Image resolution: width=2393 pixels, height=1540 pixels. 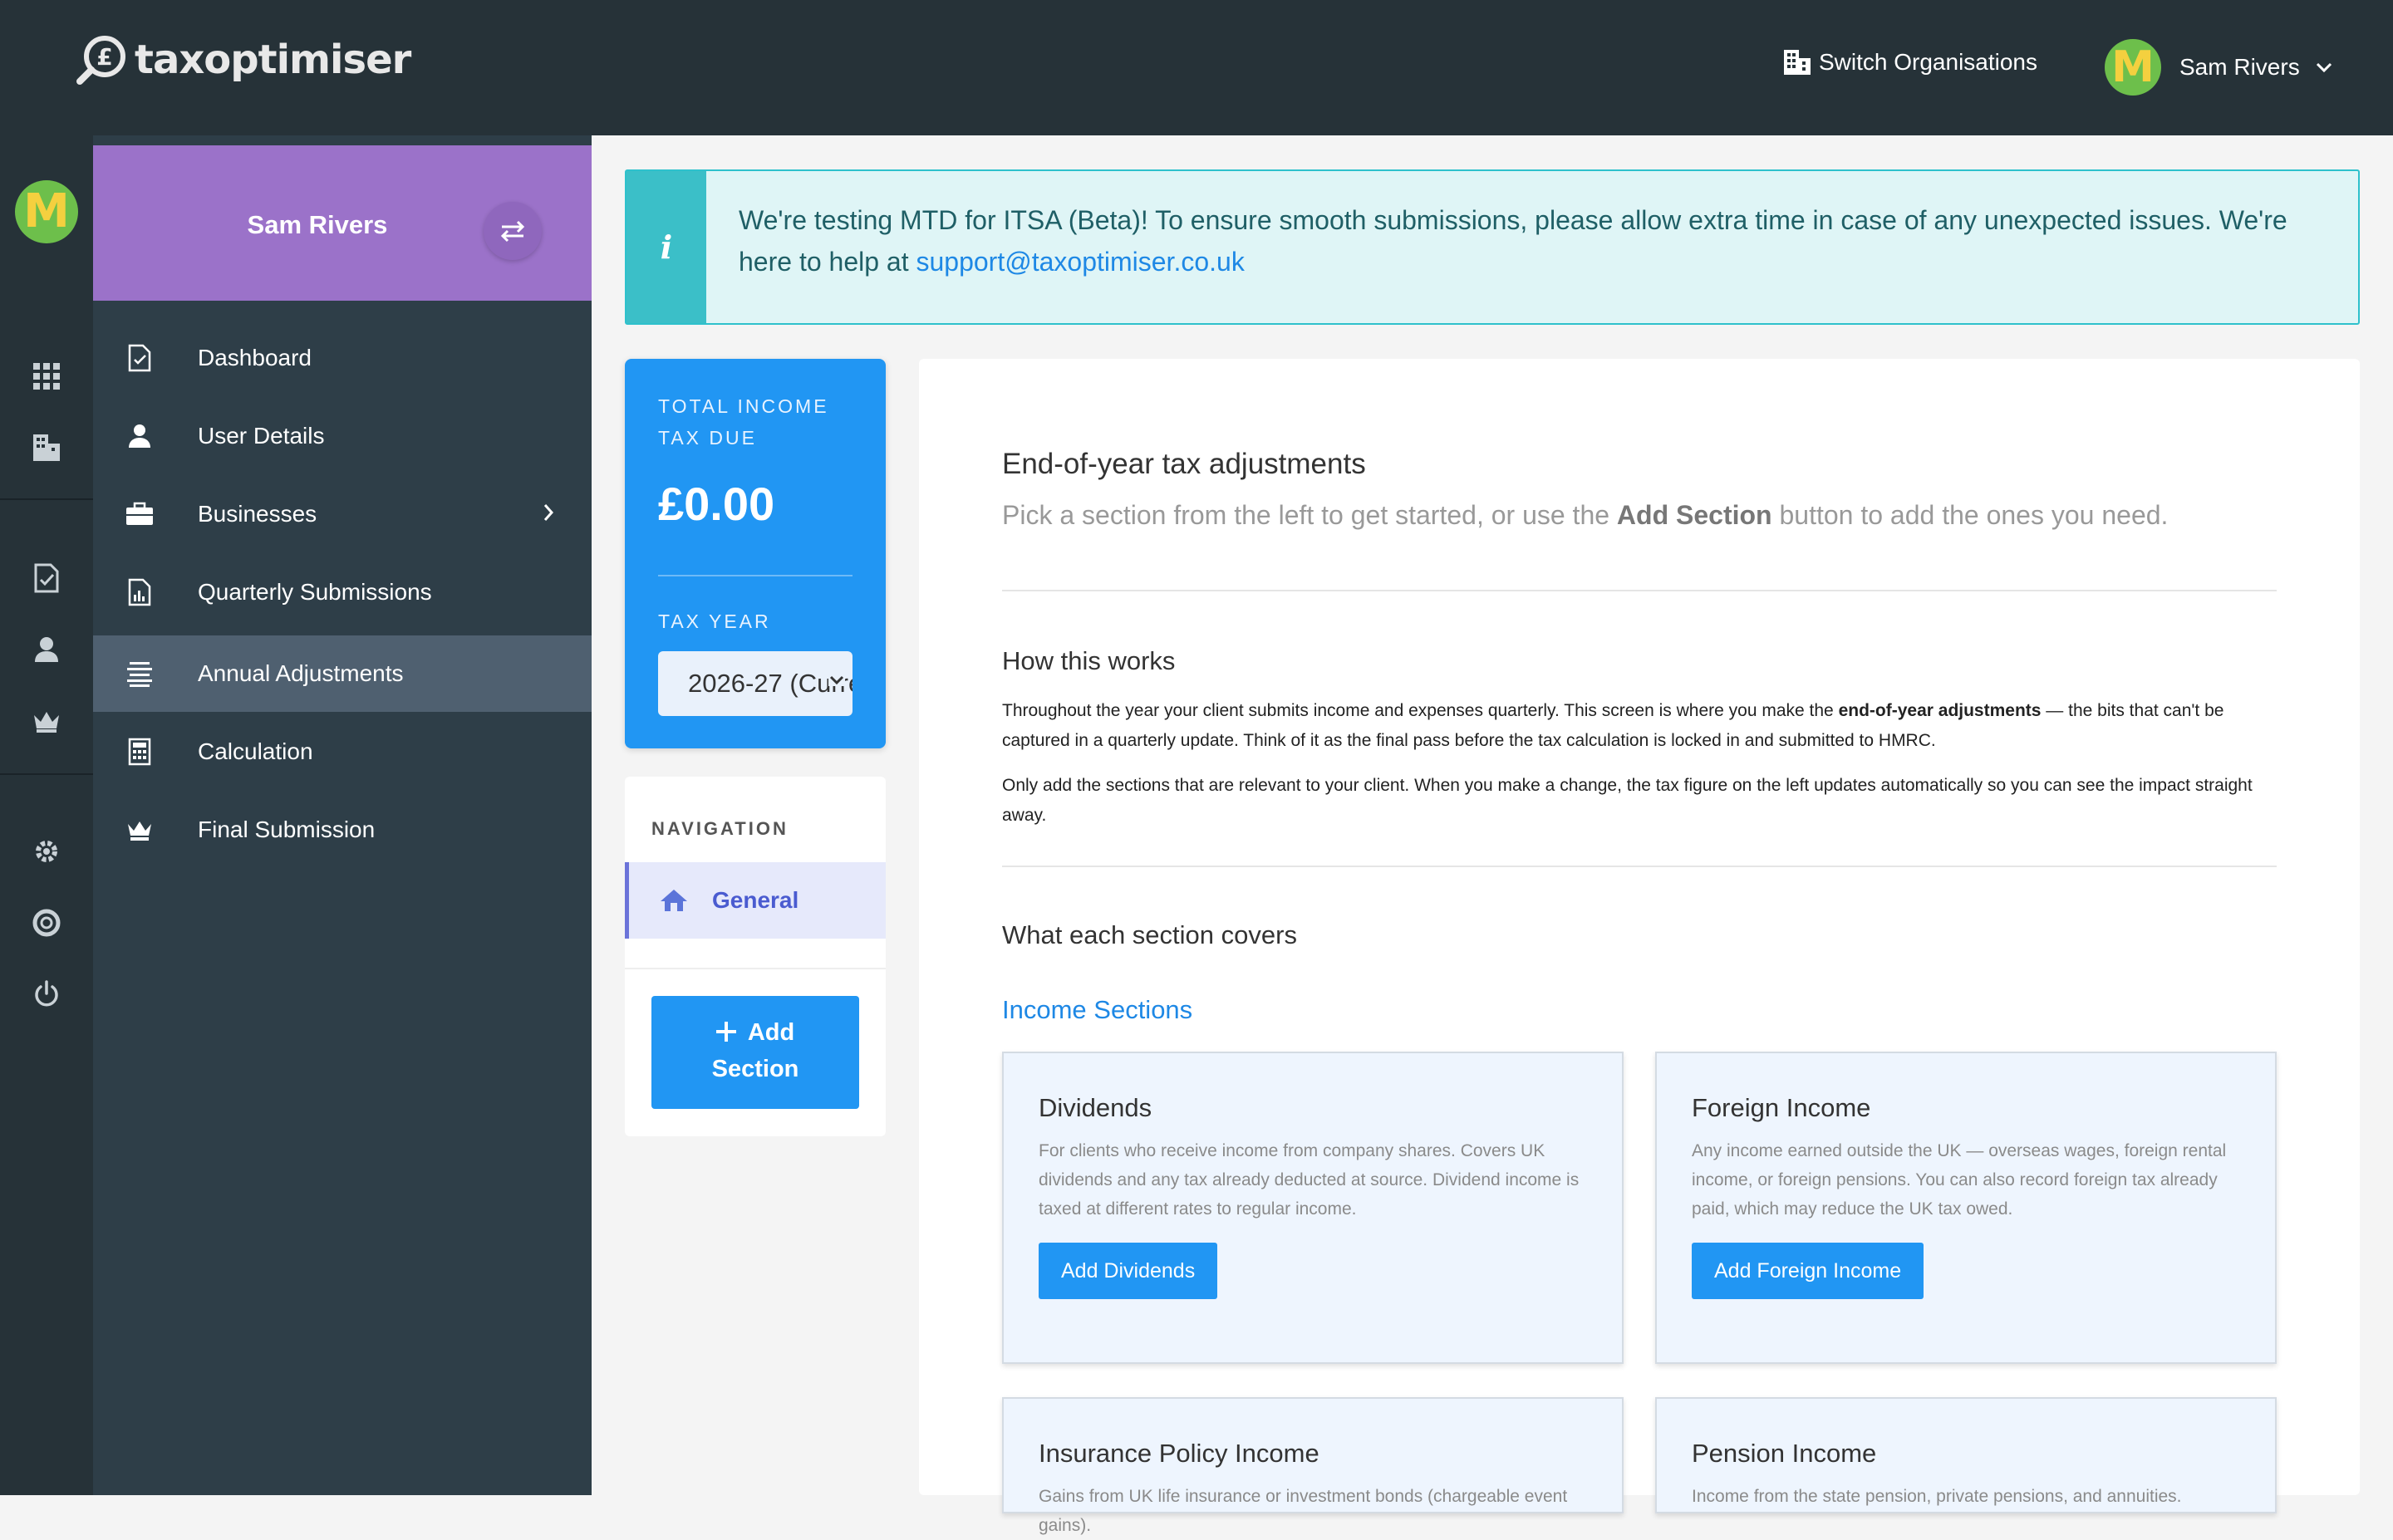 I want to click on section-navigation: NAVIGATION General Add Section, so click(x=755, y=956).